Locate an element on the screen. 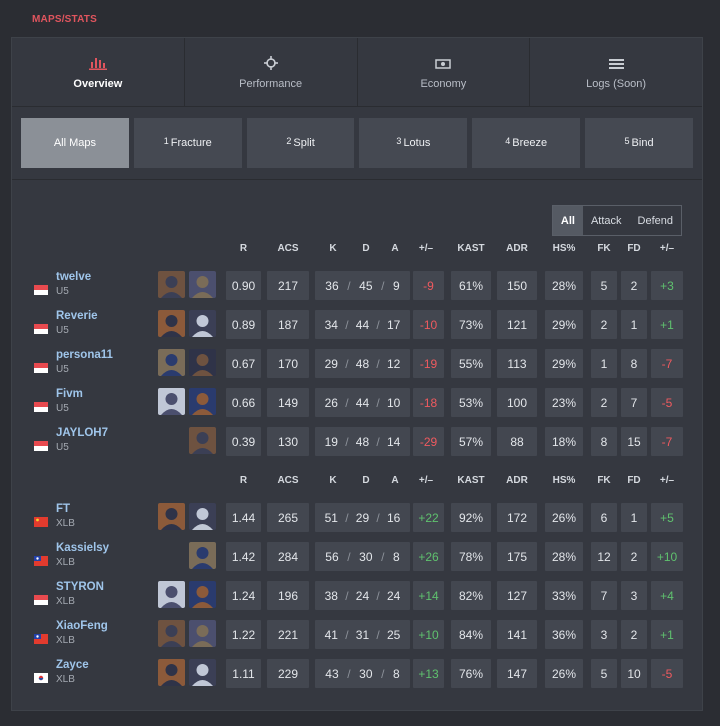 Image resolution: width=720 pixels, height=726 pixels. stat-r: 0.39 is located at coordinates (243, 441).